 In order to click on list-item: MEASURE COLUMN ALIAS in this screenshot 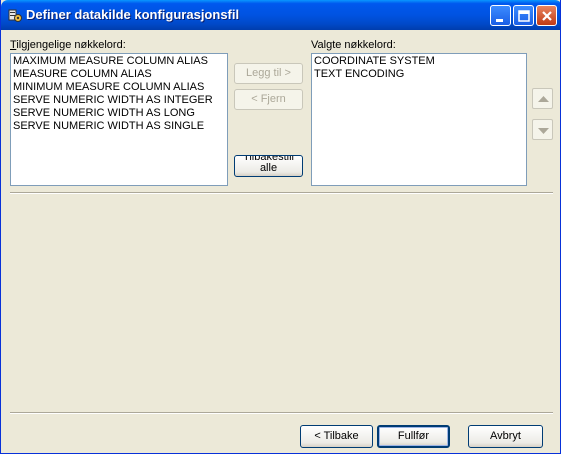, I will do `click(119, 74)`.